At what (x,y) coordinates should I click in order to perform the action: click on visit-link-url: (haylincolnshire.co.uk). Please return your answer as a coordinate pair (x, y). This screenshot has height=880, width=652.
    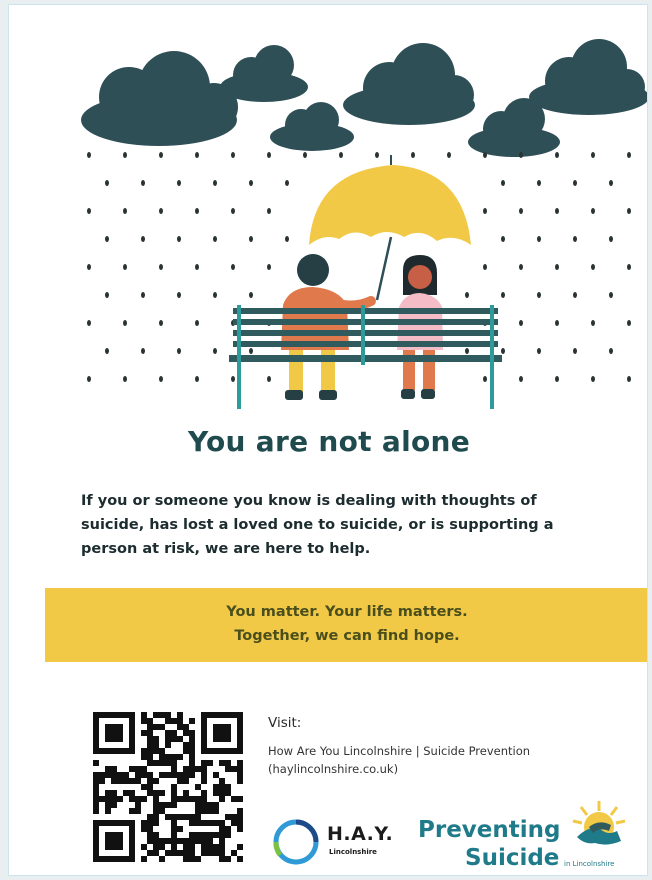
    Looking at the image, I should click on (333, 769).